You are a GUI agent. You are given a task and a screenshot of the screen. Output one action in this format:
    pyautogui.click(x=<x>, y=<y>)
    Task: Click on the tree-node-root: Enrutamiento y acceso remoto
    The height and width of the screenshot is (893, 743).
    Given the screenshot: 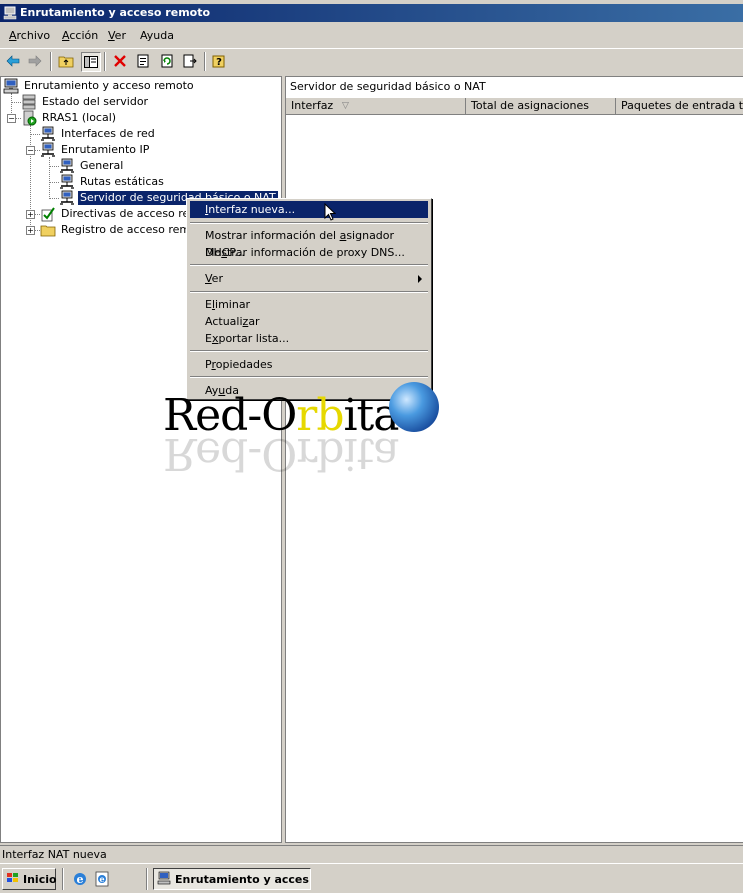 What is the action you would take?
    pyautogui.click(x=99, y=86)
    